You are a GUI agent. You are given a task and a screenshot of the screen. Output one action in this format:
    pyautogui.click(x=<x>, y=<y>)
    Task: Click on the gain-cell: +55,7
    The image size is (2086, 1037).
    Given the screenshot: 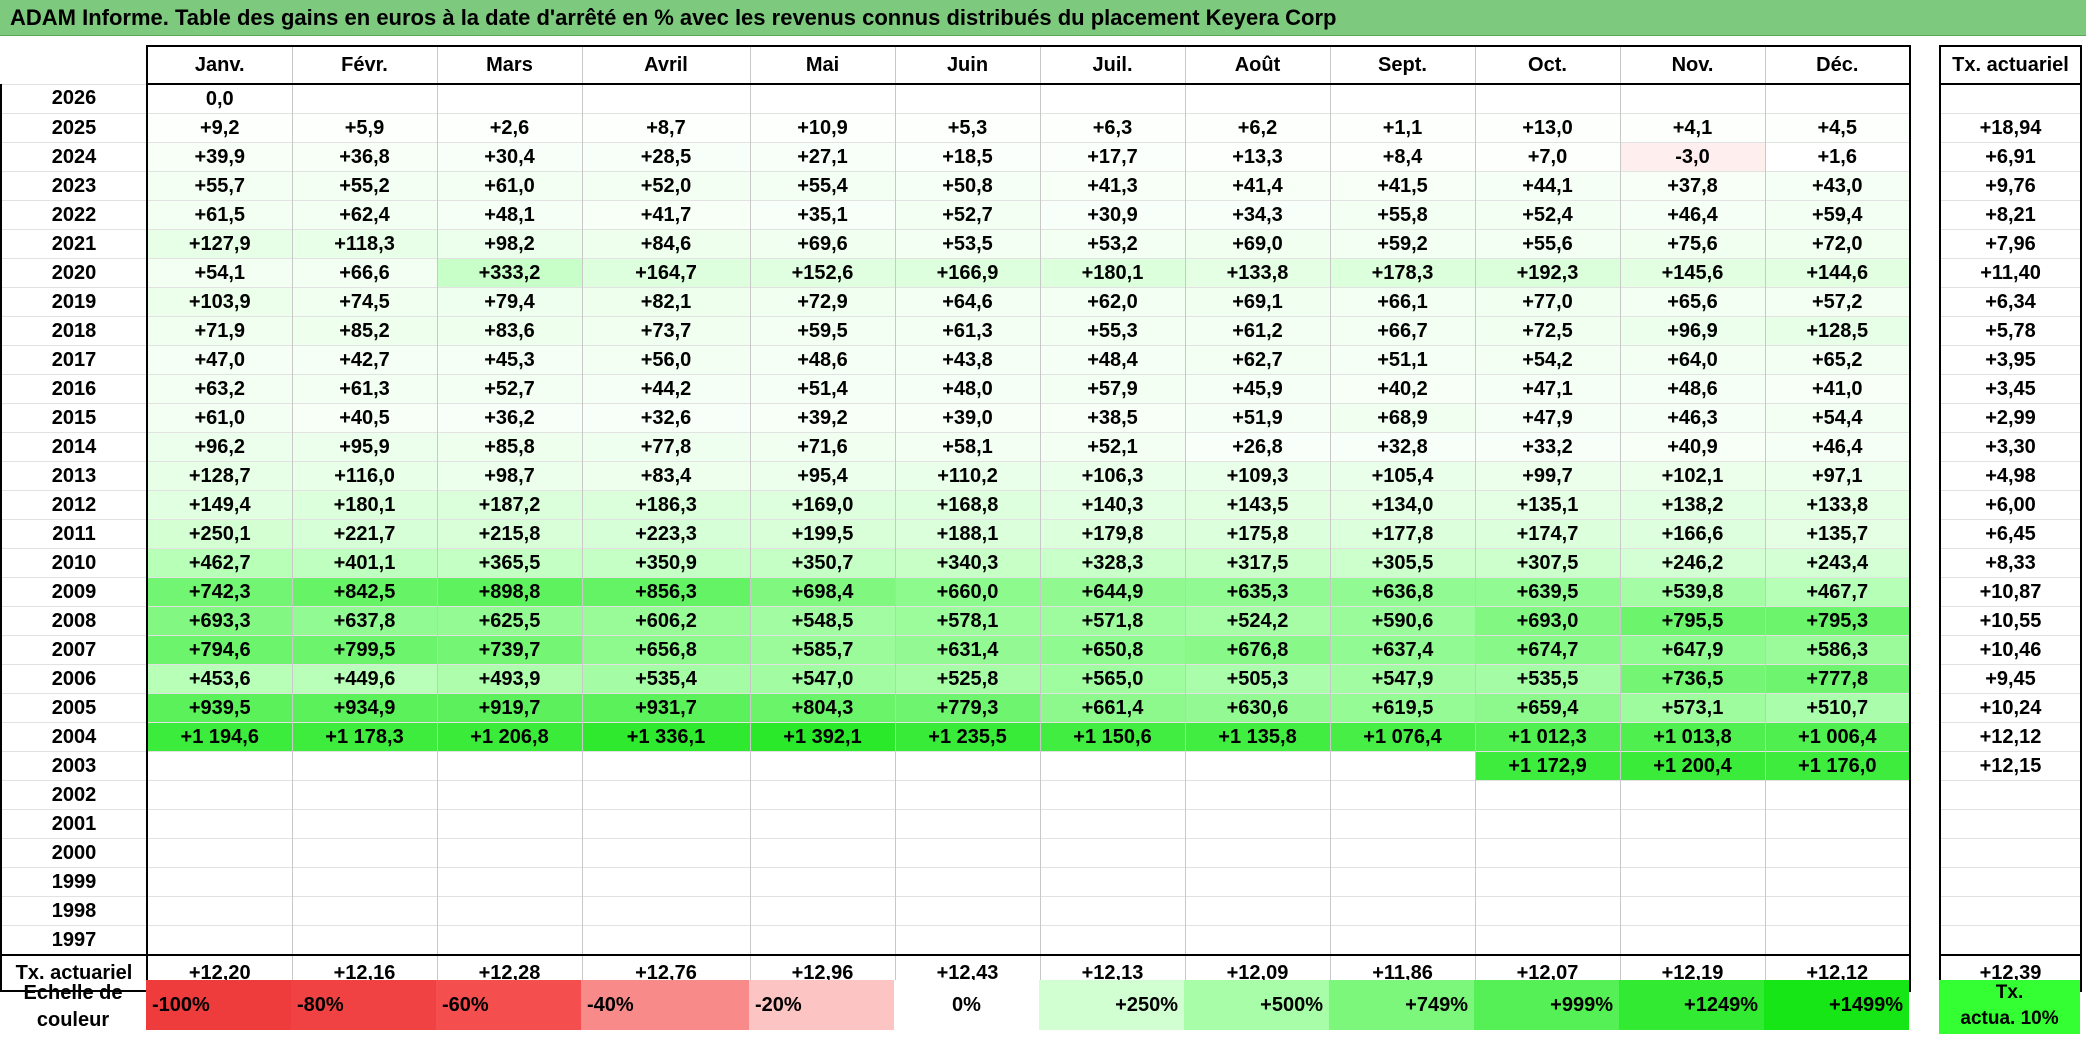 What is the action you would take?
    pyautogui.click(x=219, y=186)
    